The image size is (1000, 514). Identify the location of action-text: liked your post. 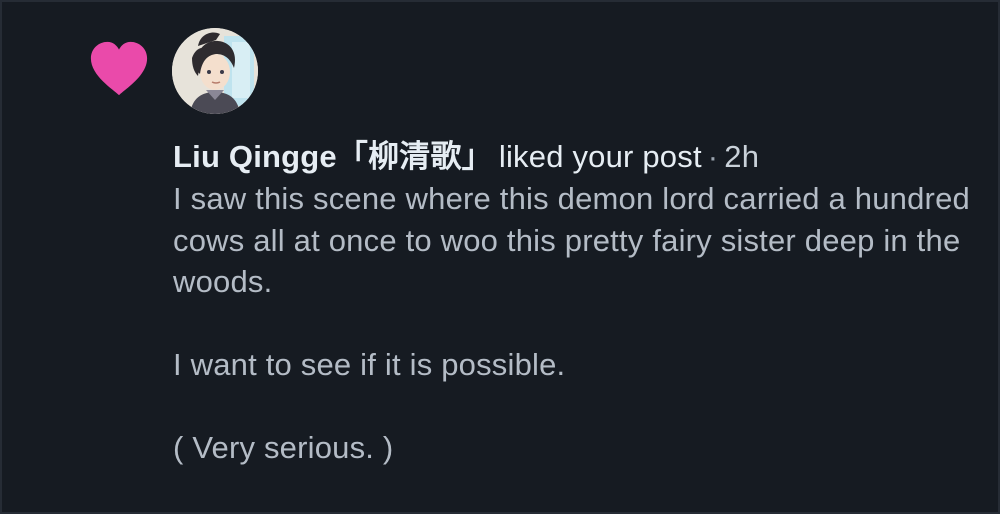
(600, 156).